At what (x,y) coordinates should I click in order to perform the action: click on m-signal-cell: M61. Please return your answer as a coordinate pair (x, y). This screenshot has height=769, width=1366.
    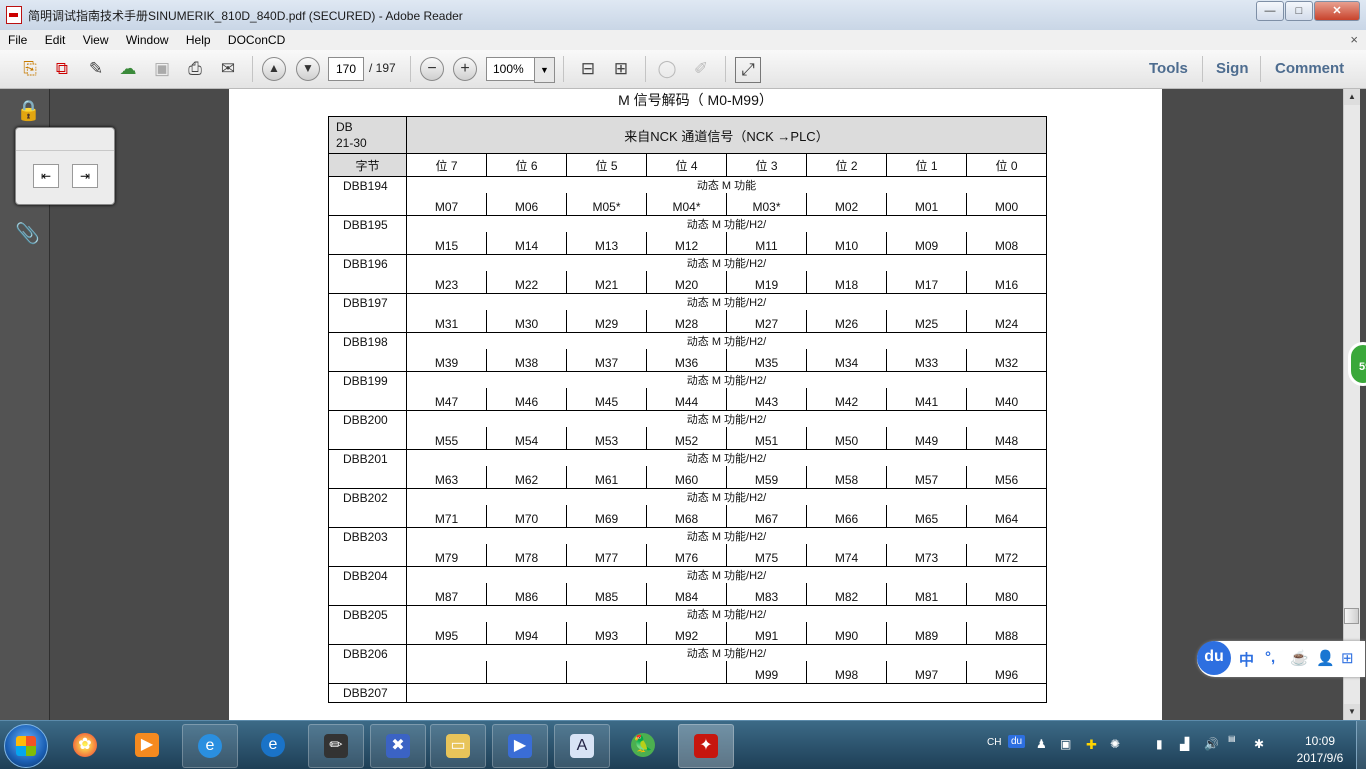
    Looking at the image, I should click on (606, 478).